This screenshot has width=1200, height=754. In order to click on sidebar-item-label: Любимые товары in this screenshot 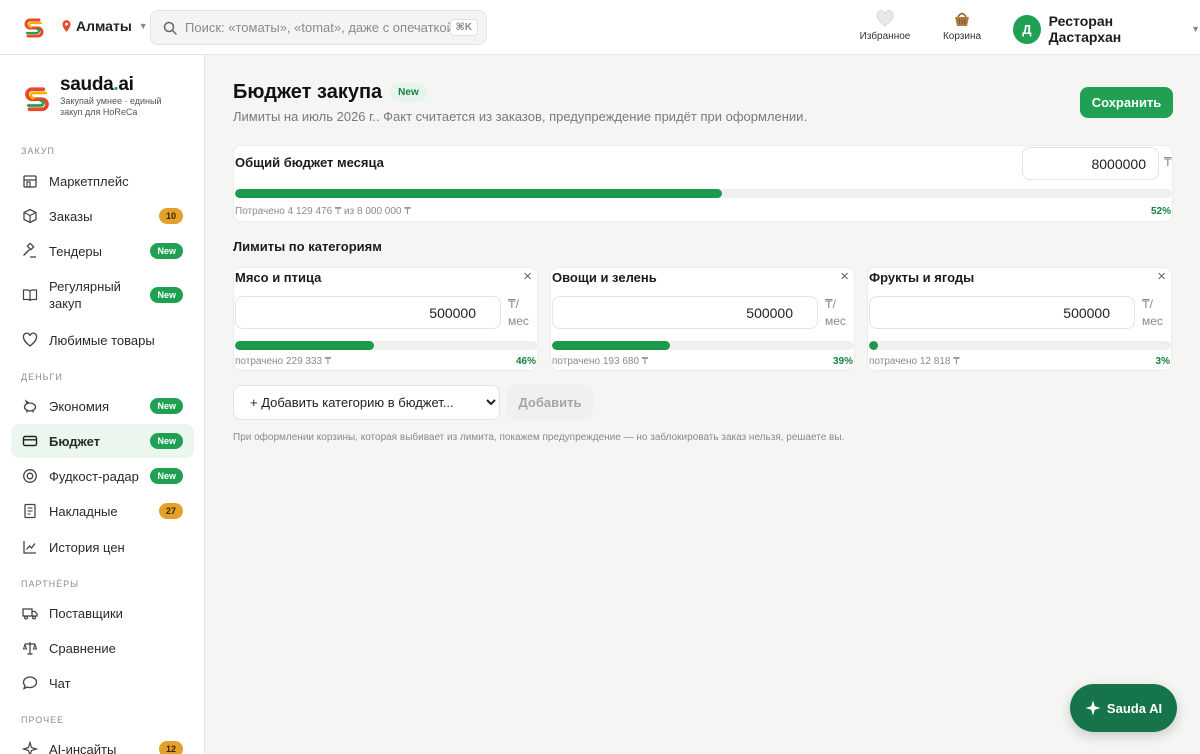, I will do `click(102, 340)`.